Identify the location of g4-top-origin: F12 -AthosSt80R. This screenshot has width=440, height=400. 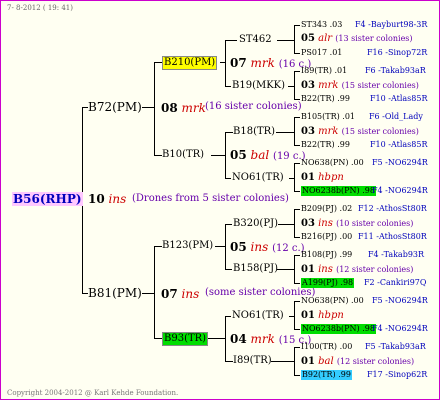
(392, 208).